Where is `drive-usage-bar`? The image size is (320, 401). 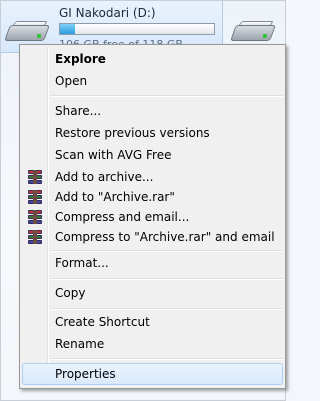 drive-usage-bar is located at coordinates (137, 29).